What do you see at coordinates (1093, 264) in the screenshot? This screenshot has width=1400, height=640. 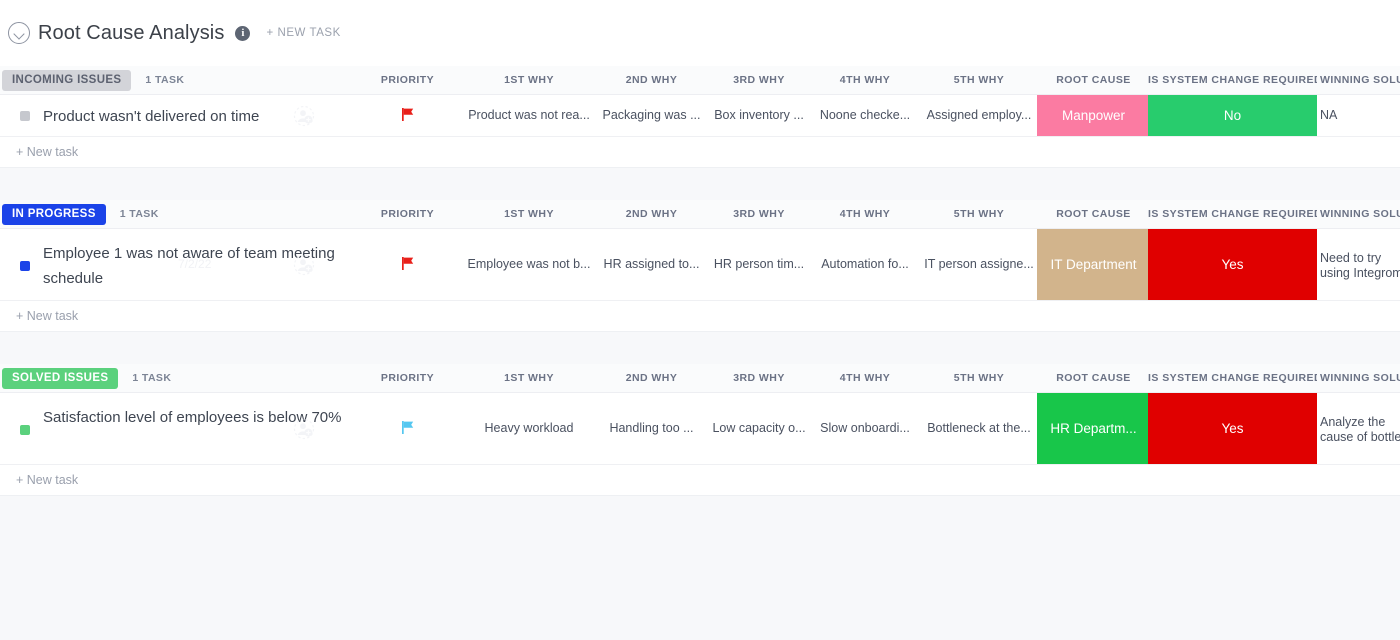 I see `cell-rootcause: IT Department` at bounding box center [1093, 264].